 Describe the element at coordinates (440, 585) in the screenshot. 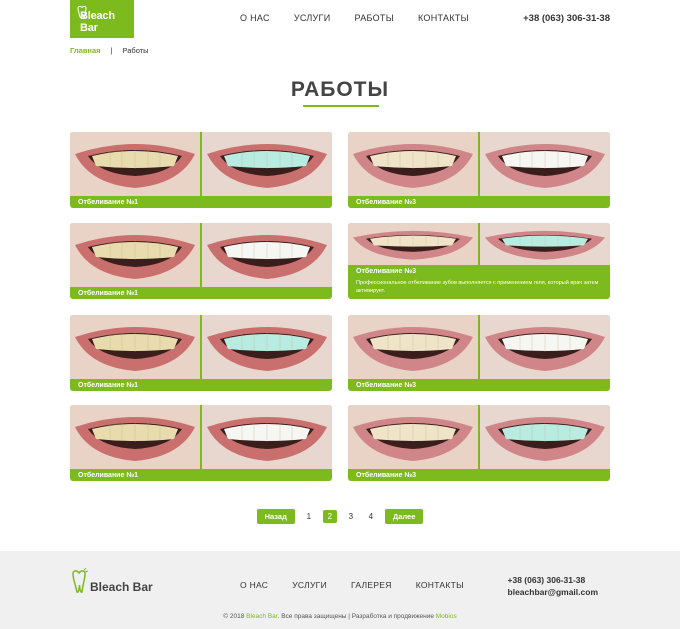

I see `footer-nav-contacts: КОНТАКТЫ` at that location.